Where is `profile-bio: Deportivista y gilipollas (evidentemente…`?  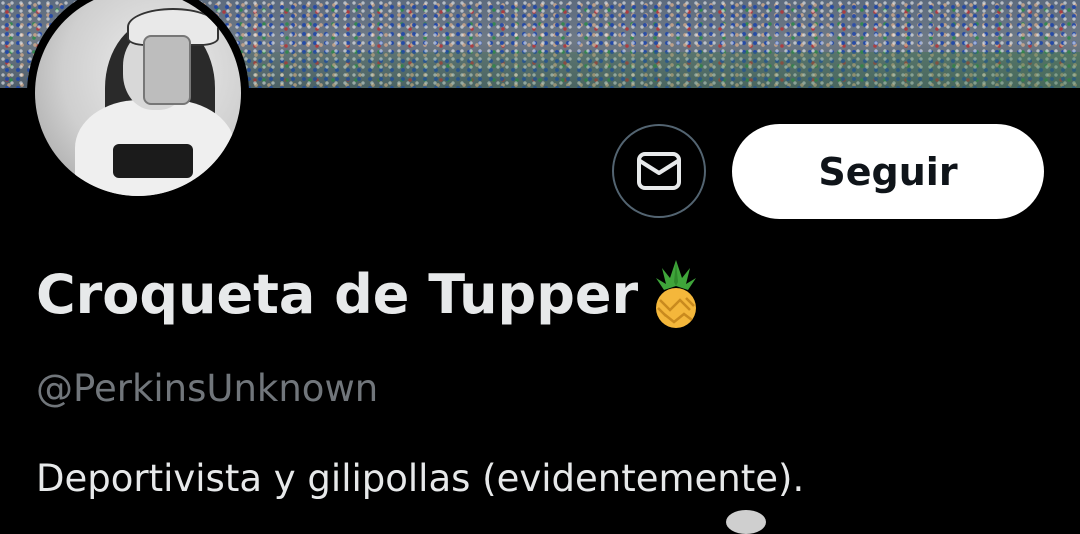
profile-bio: Deportivista y gilipollas (evidentemente… is located at coordinates (420, 478).